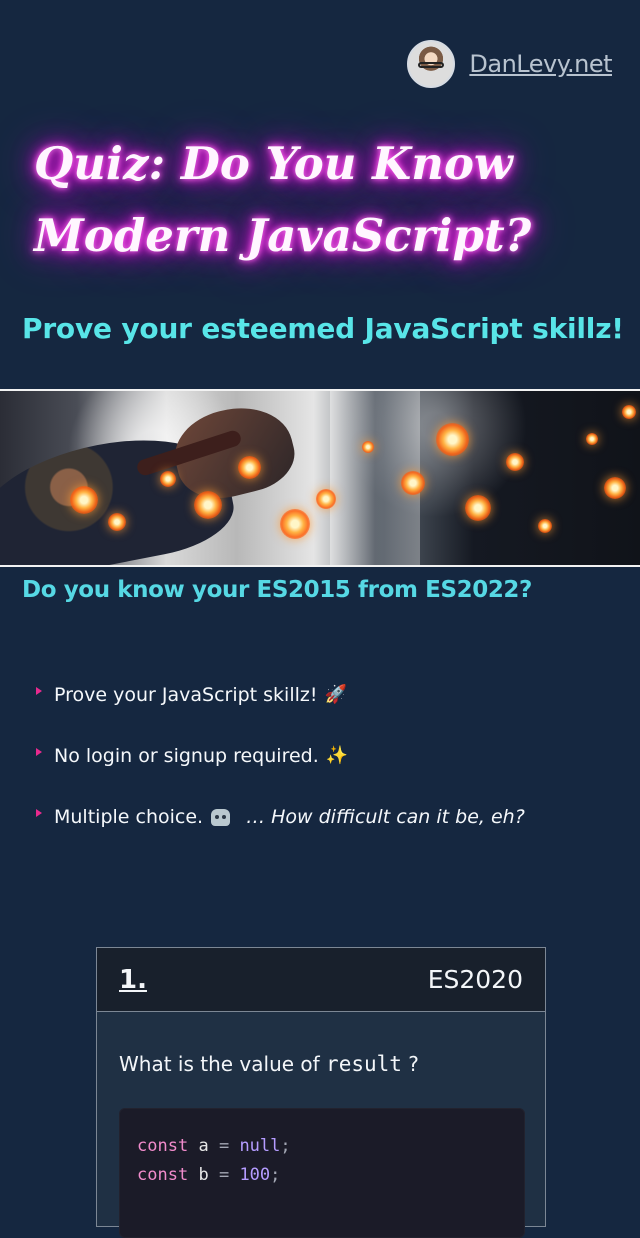  What do you see at coordinates (133, 979) in the screenshot?
I see `question-number: 1.` at bounding box center [133, 979].